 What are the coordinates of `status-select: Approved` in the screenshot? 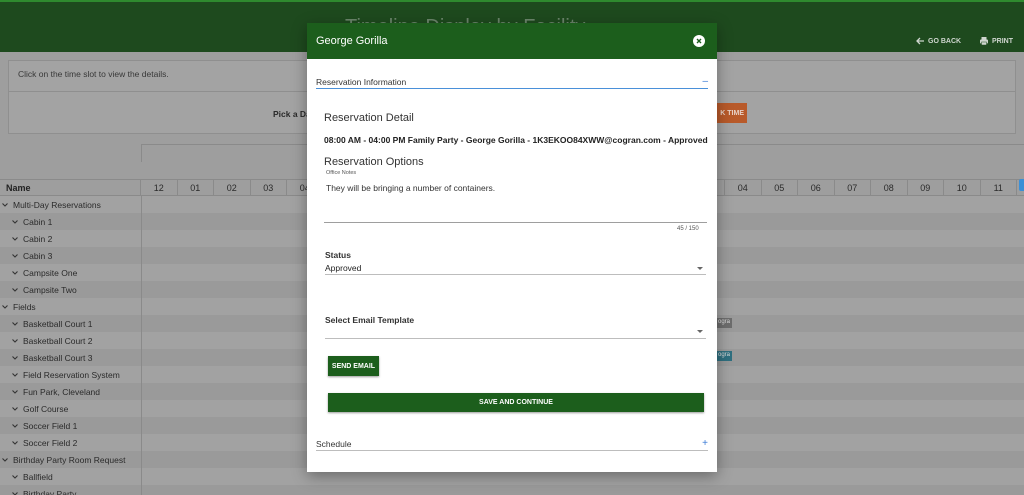 It's located at (515, 268).